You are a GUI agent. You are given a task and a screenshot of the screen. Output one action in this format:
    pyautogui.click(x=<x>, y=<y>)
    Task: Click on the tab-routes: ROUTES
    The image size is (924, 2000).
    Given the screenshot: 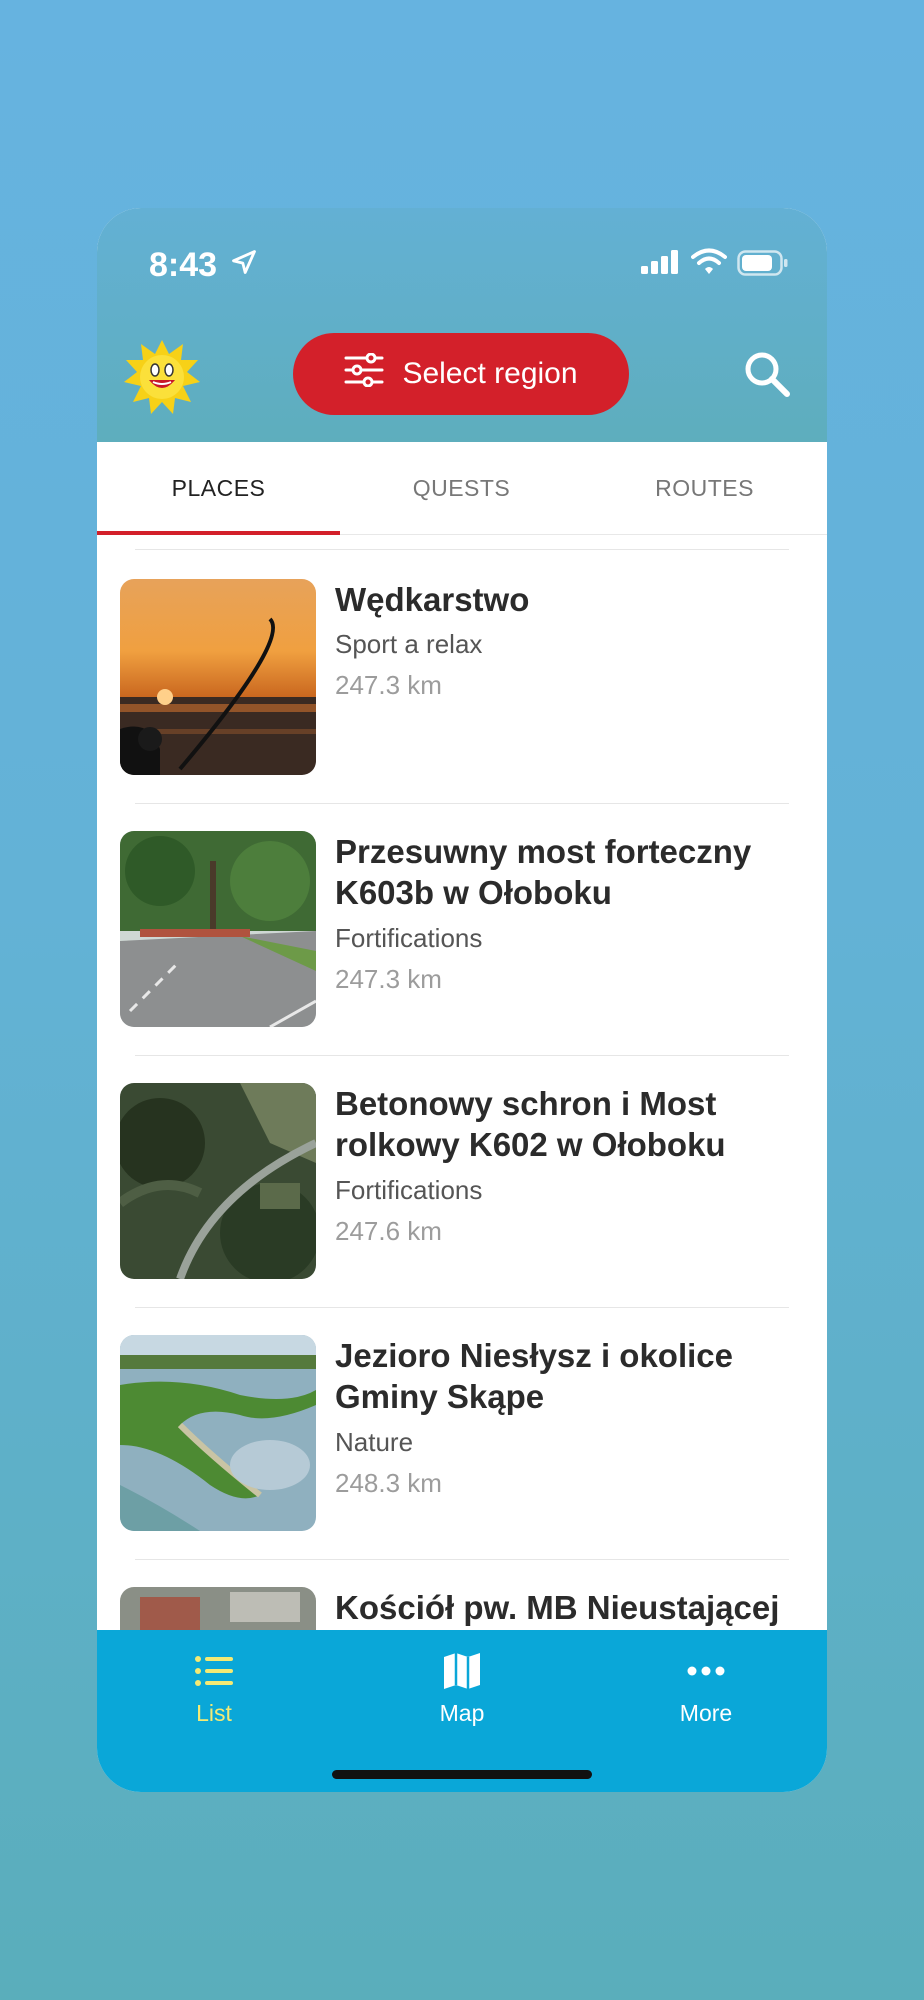 What is the action you would take?
    pyautogui.click(x=704, y=488)
    